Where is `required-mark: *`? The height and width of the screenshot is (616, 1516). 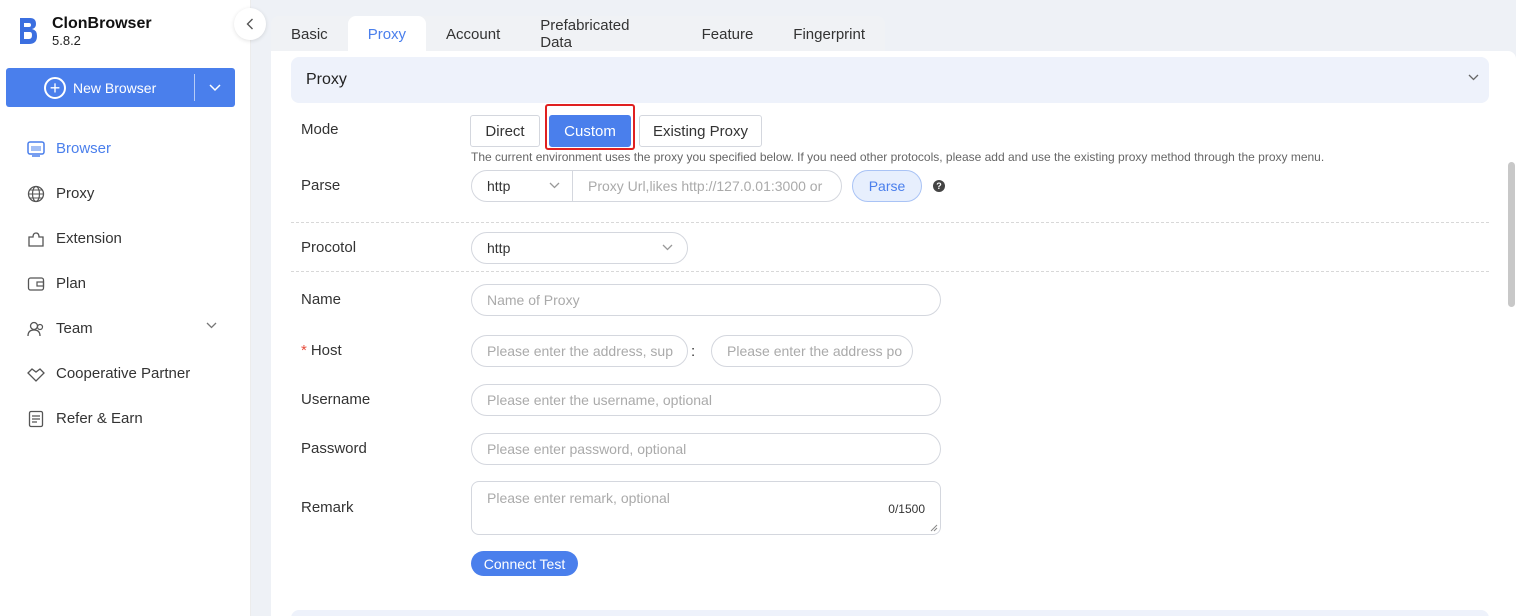 required-mark: * is located at coordinates (304, 350).